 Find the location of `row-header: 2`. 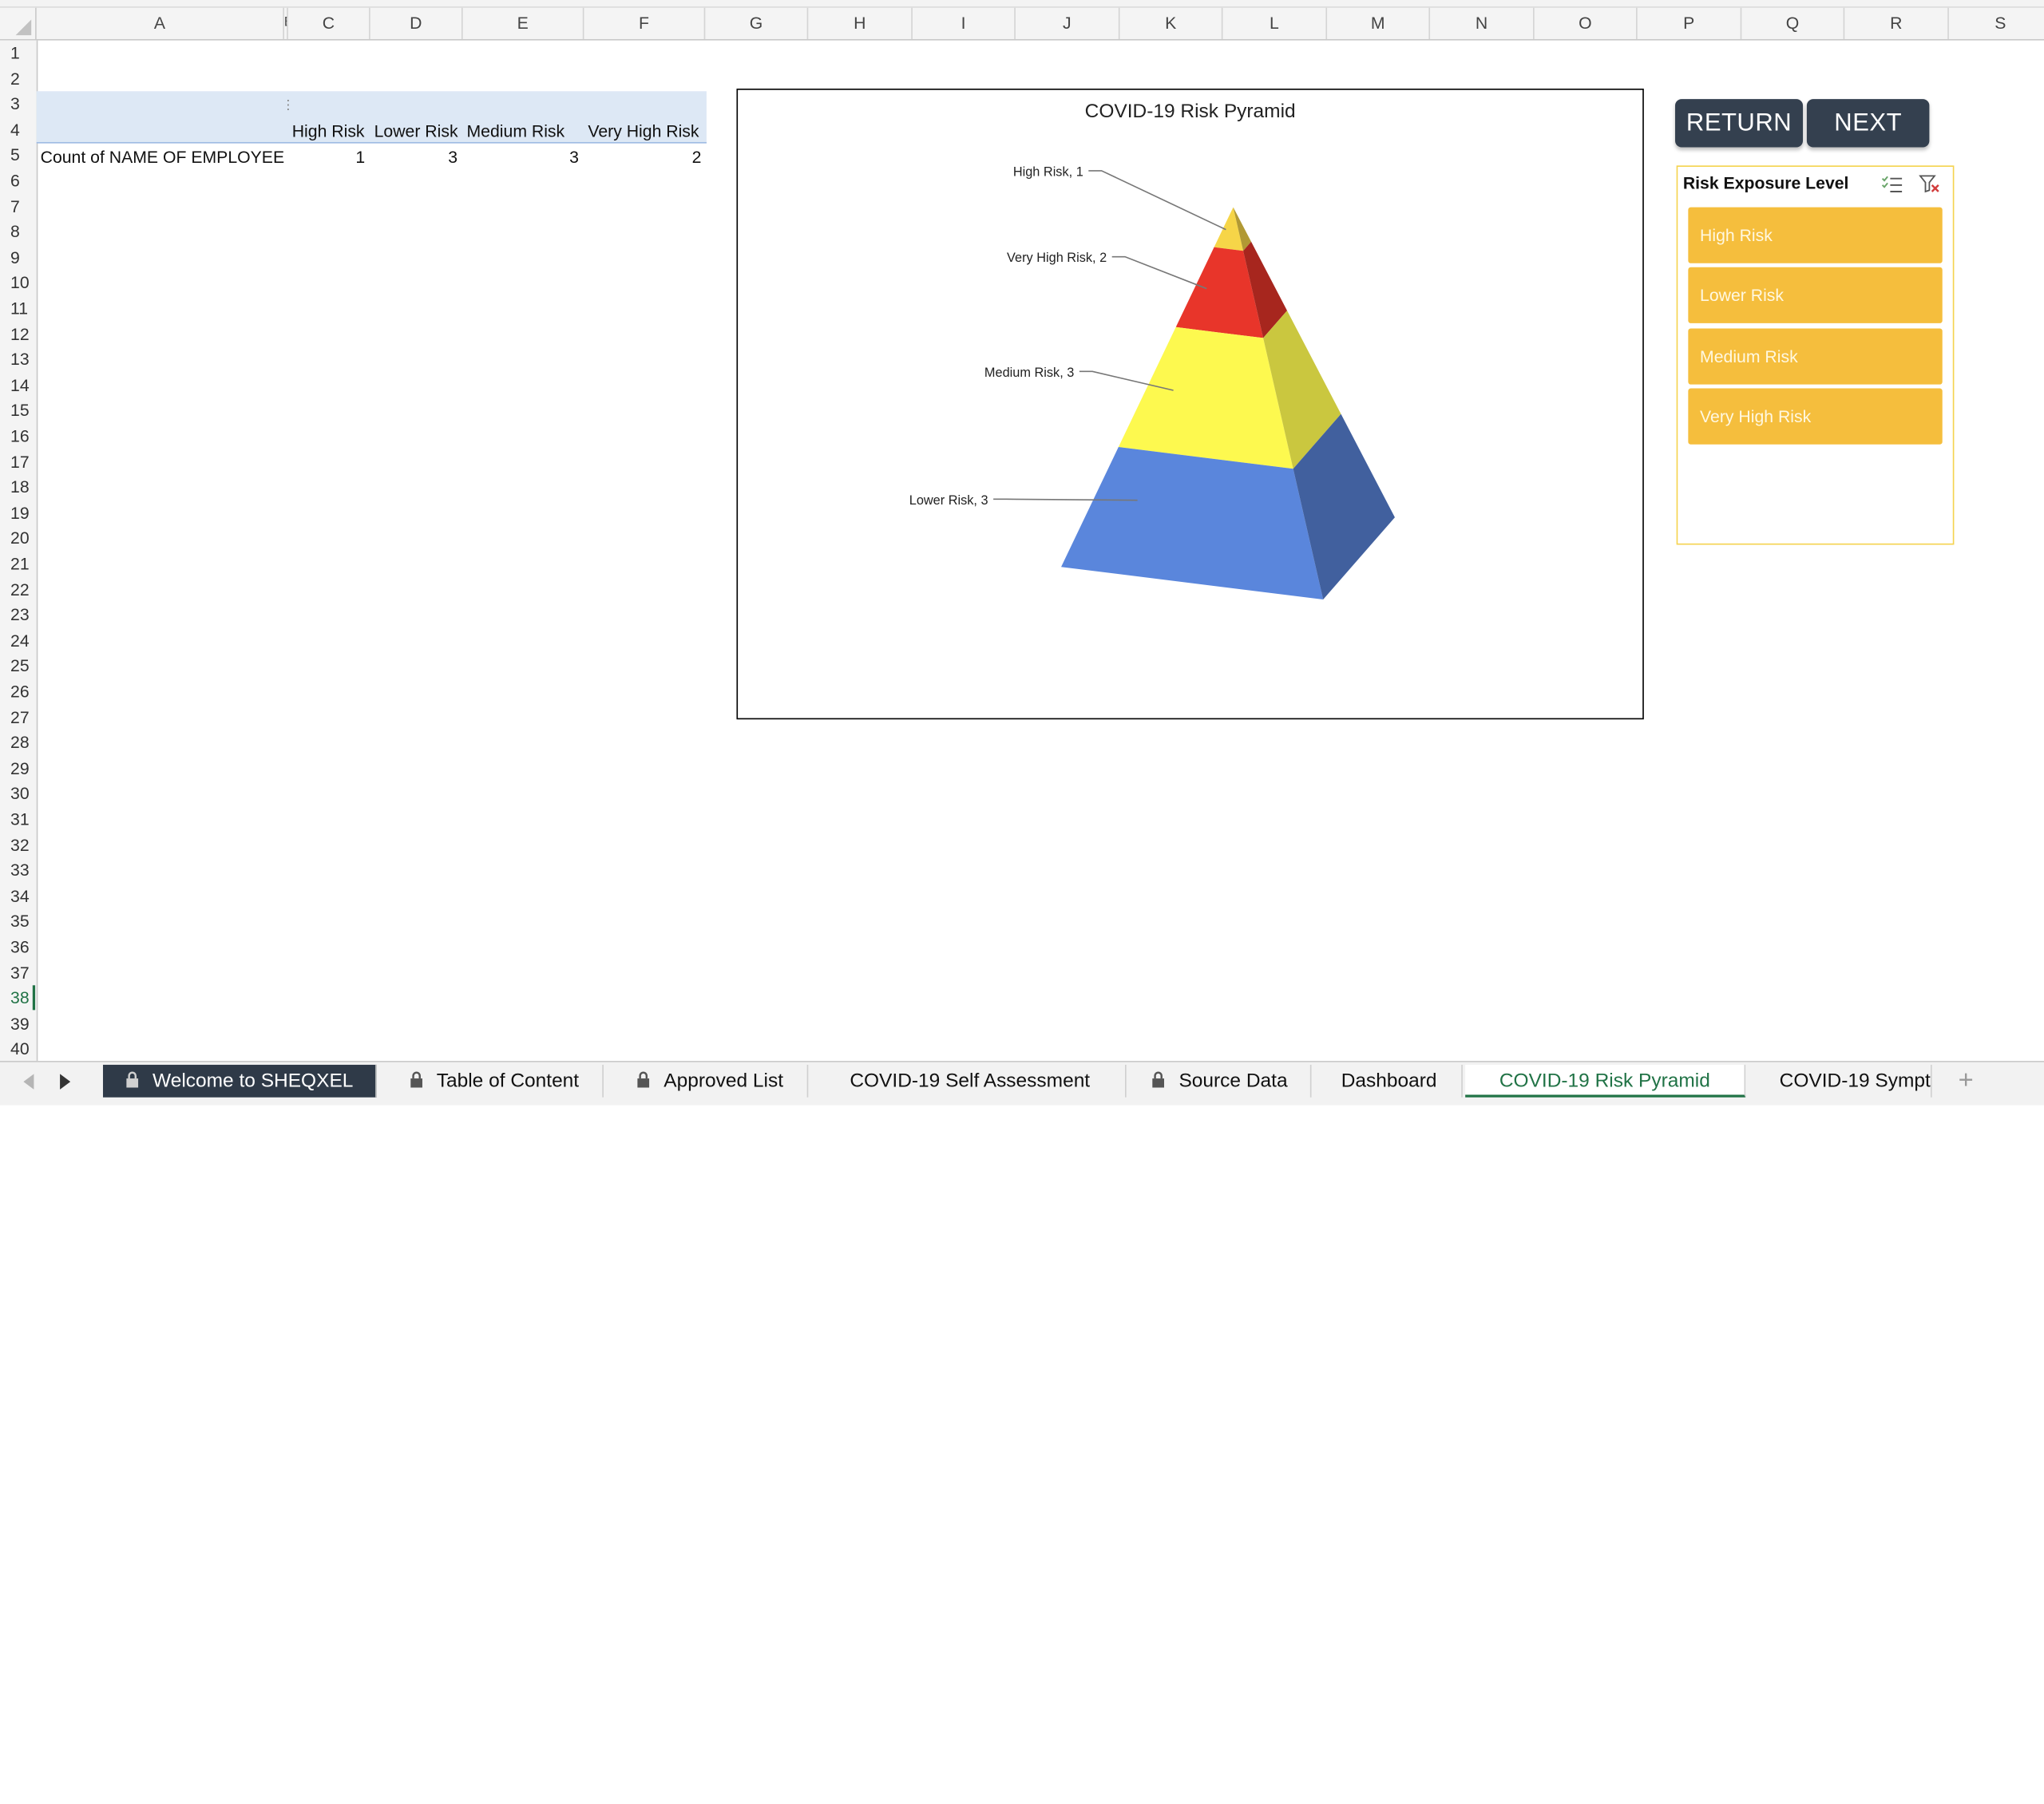

row-header: 2 is located at coordinates (17, 79).